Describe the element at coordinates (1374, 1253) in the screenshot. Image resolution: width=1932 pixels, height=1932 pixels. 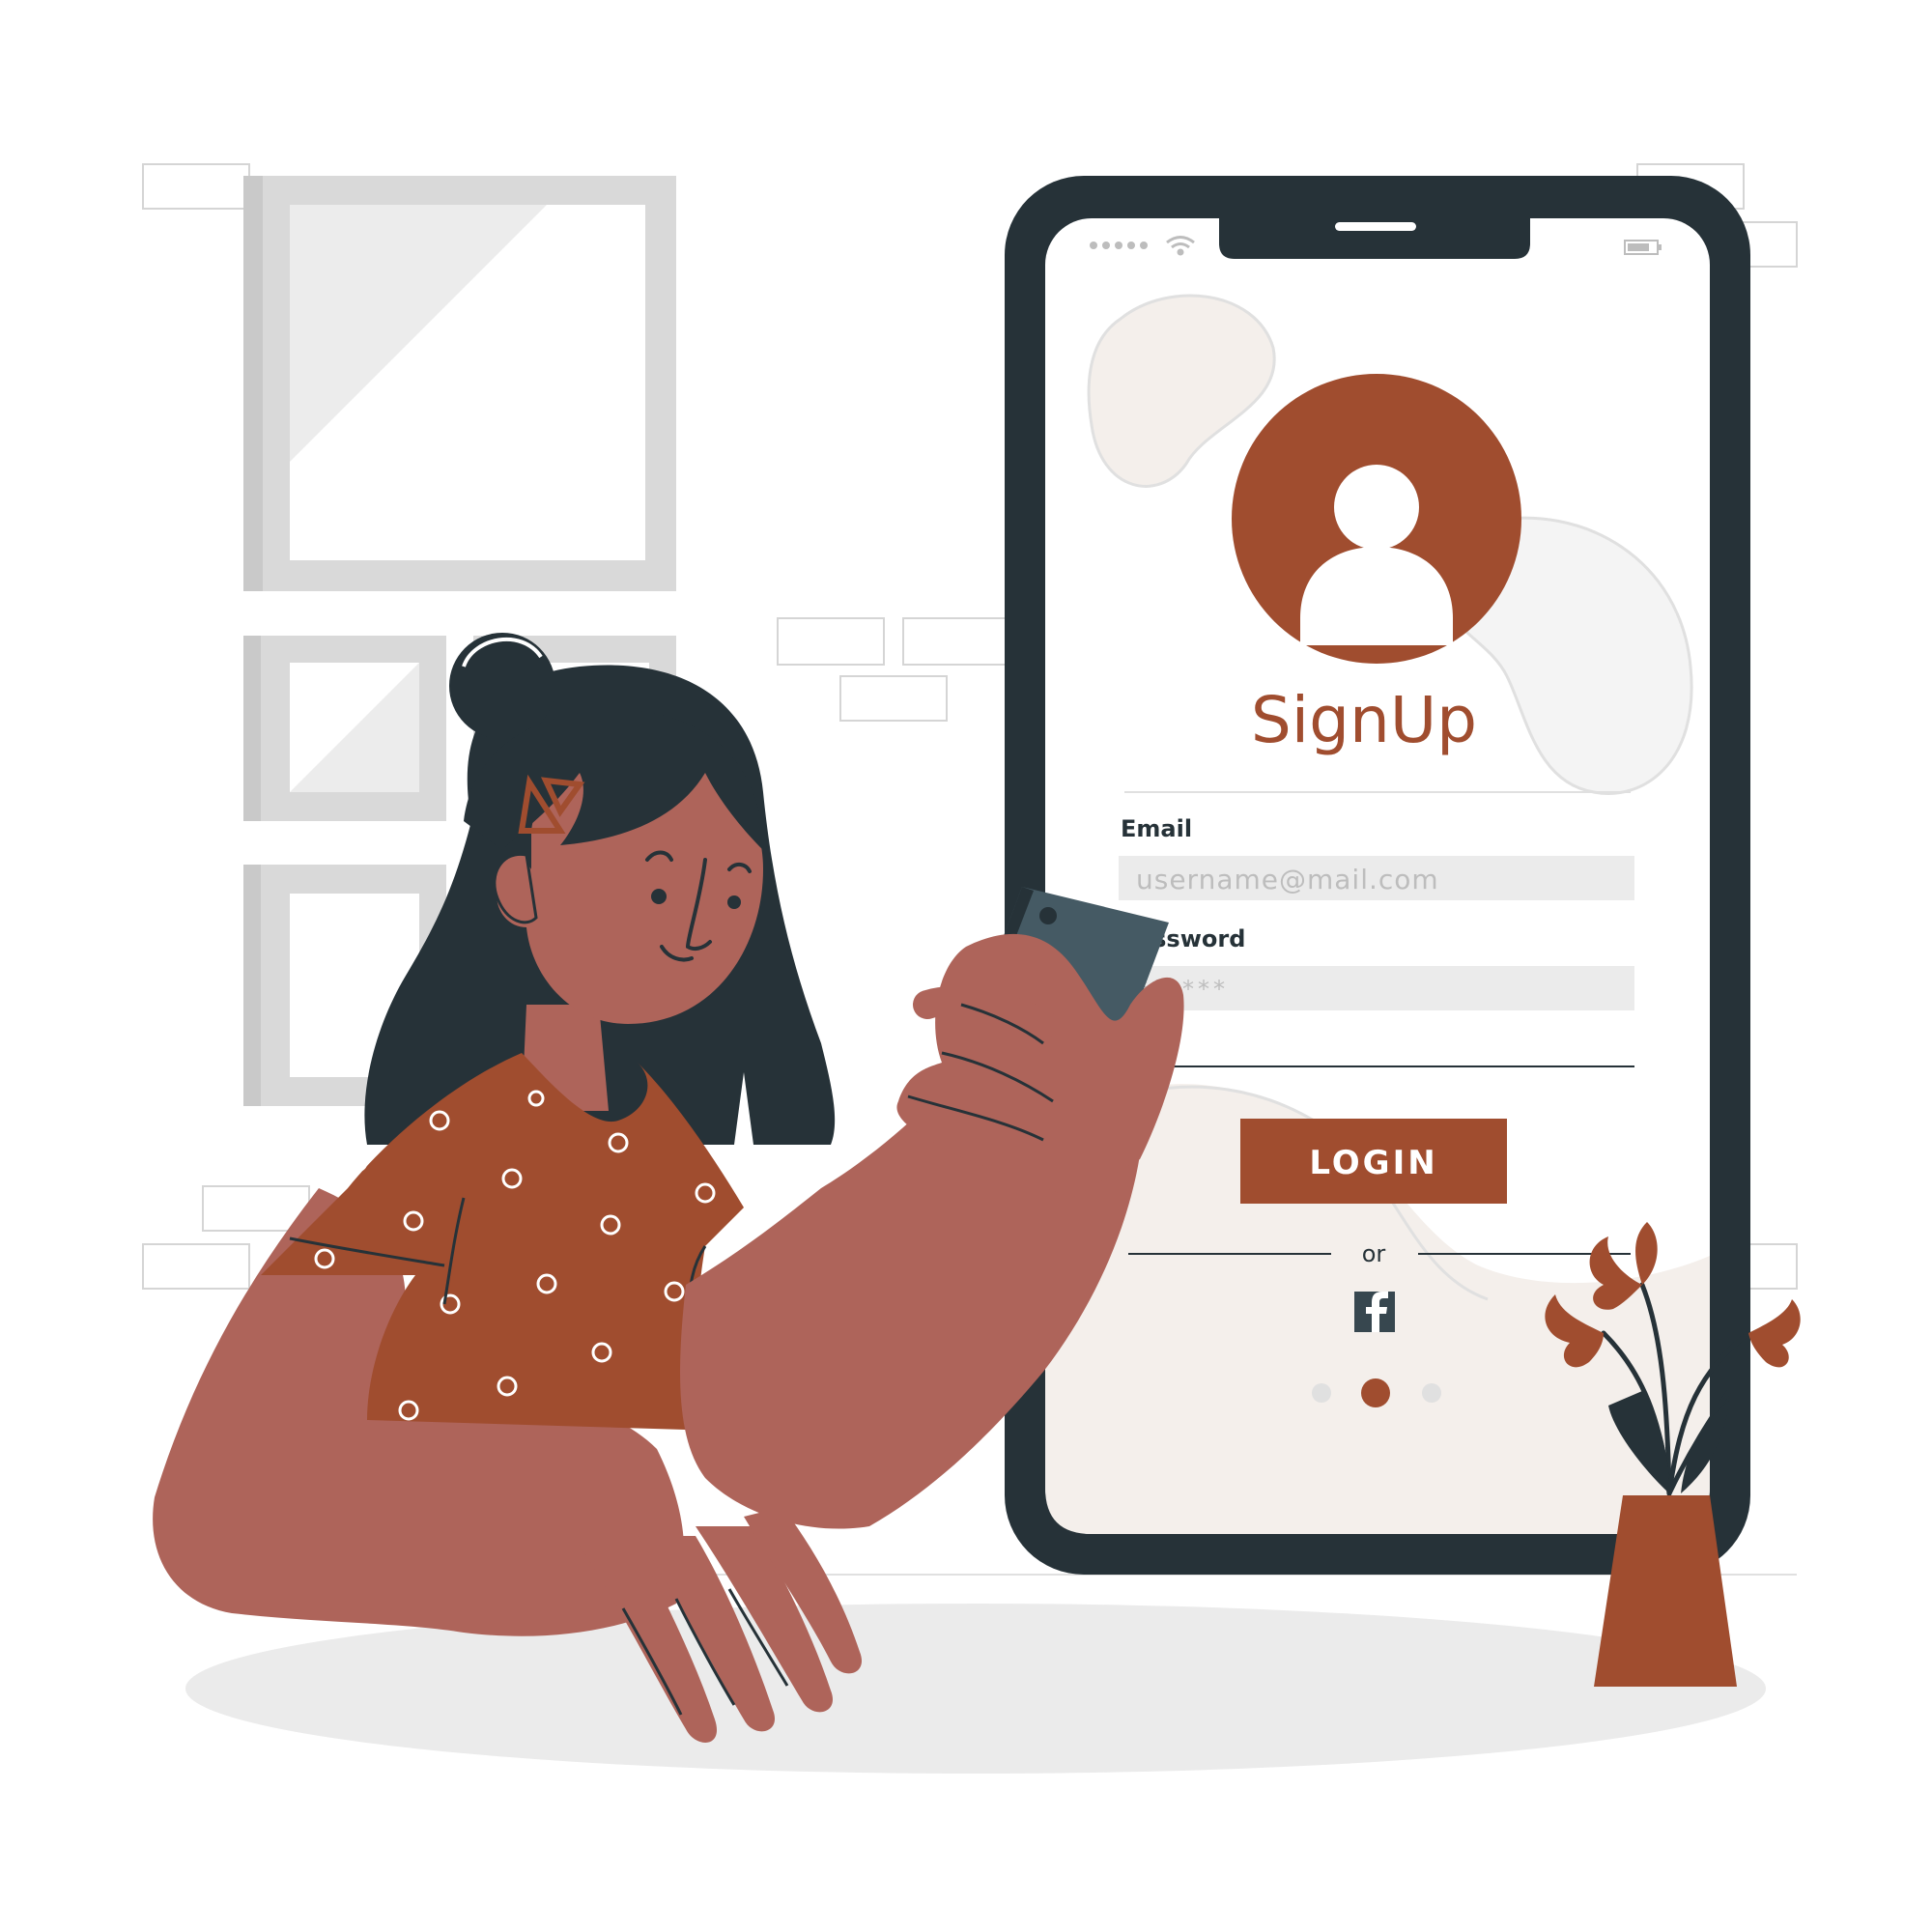
I see `or-divider-label: or` at that location.